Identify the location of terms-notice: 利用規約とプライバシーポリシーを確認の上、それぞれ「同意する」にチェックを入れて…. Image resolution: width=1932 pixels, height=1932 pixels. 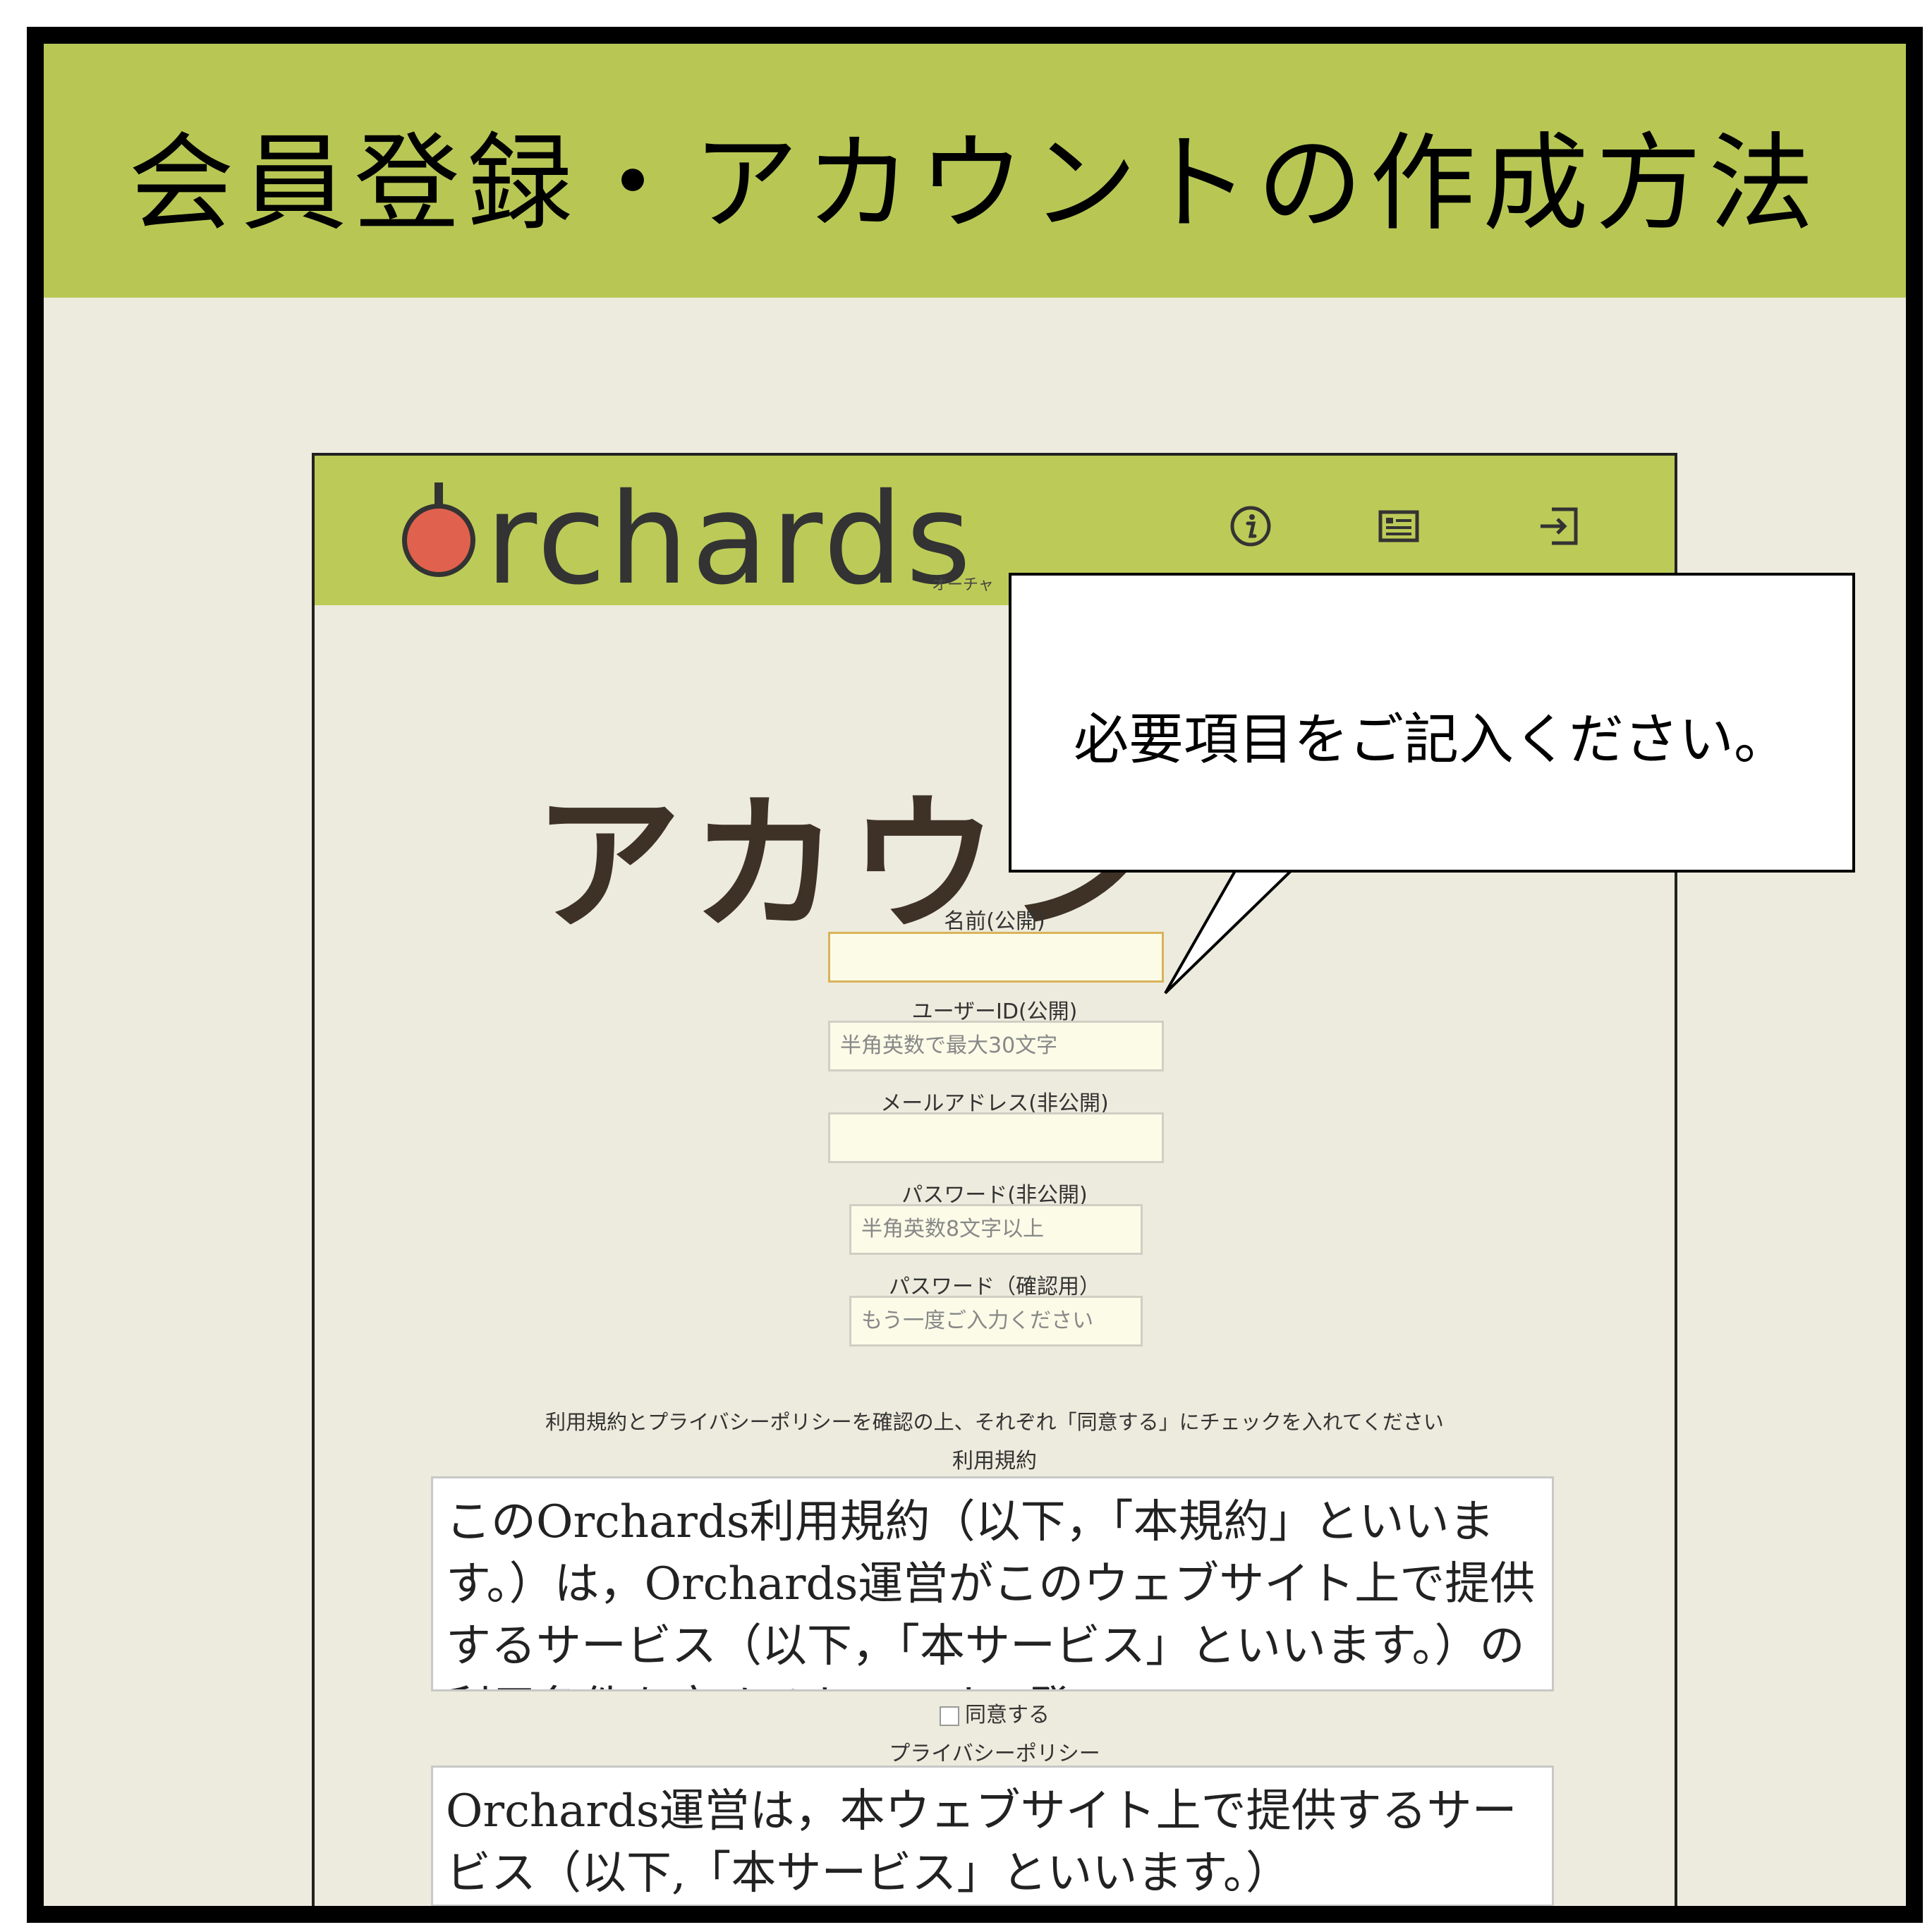
(994, 1422).